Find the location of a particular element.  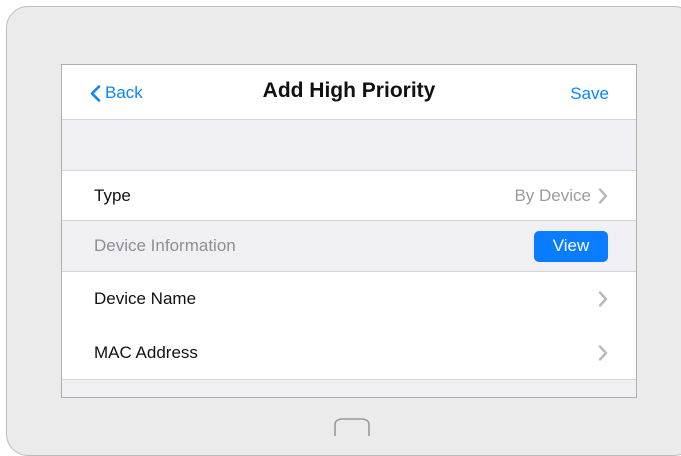

device-information-header: Device Information View is located at coordinates (349, 246).